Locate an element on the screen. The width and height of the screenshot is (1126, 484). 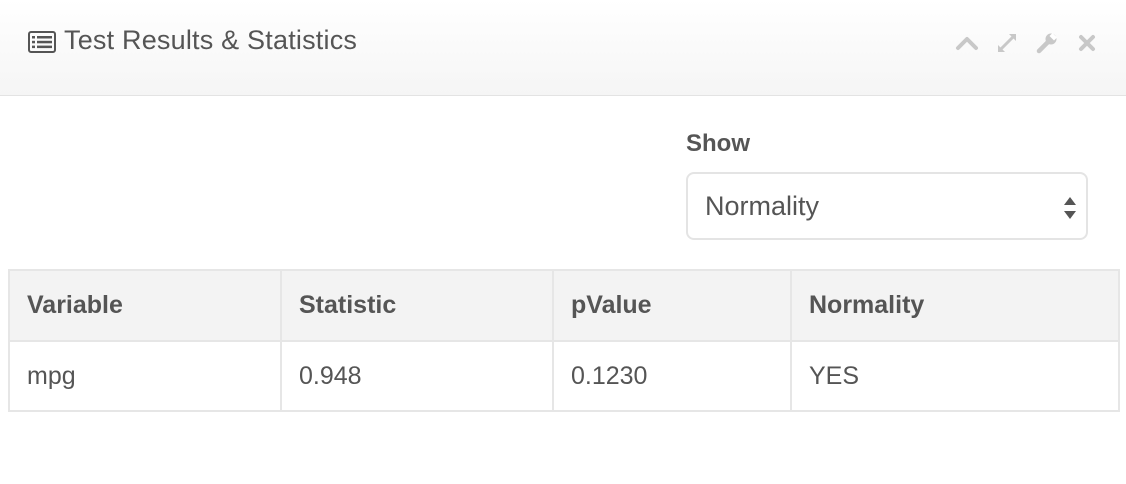
show-label: Show is located at coordinates (718, 143).